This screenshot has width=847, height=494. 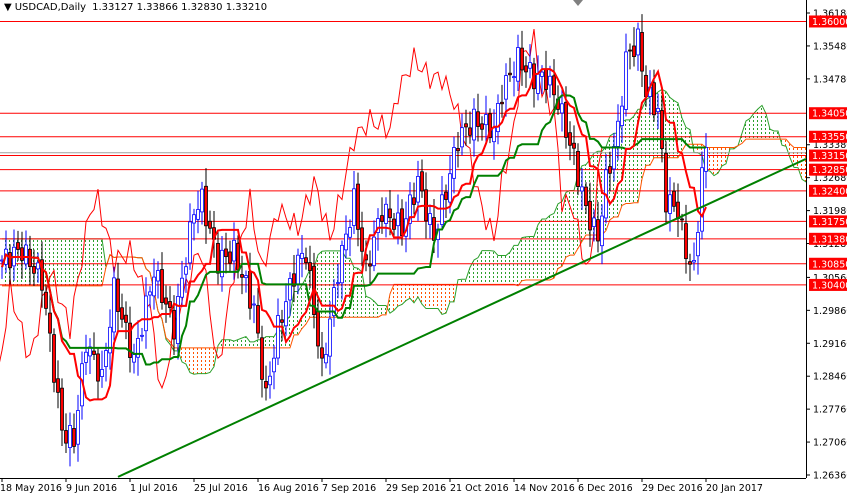 I want to click on dropdown-triangle-icon: ▼, so click(x=8, y=7).